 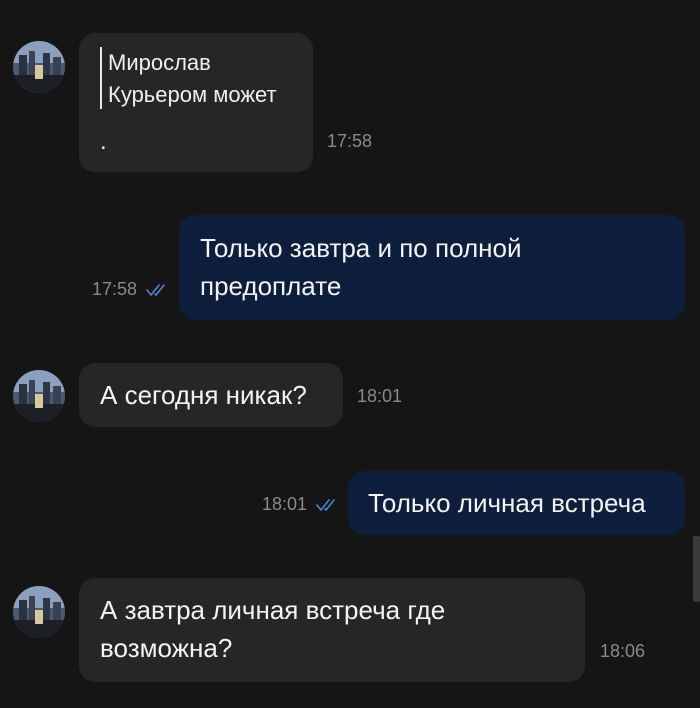 I want to click on message-bubble-incoming: А завтра личная встреча где возможна?, so click(x=332, y=630).